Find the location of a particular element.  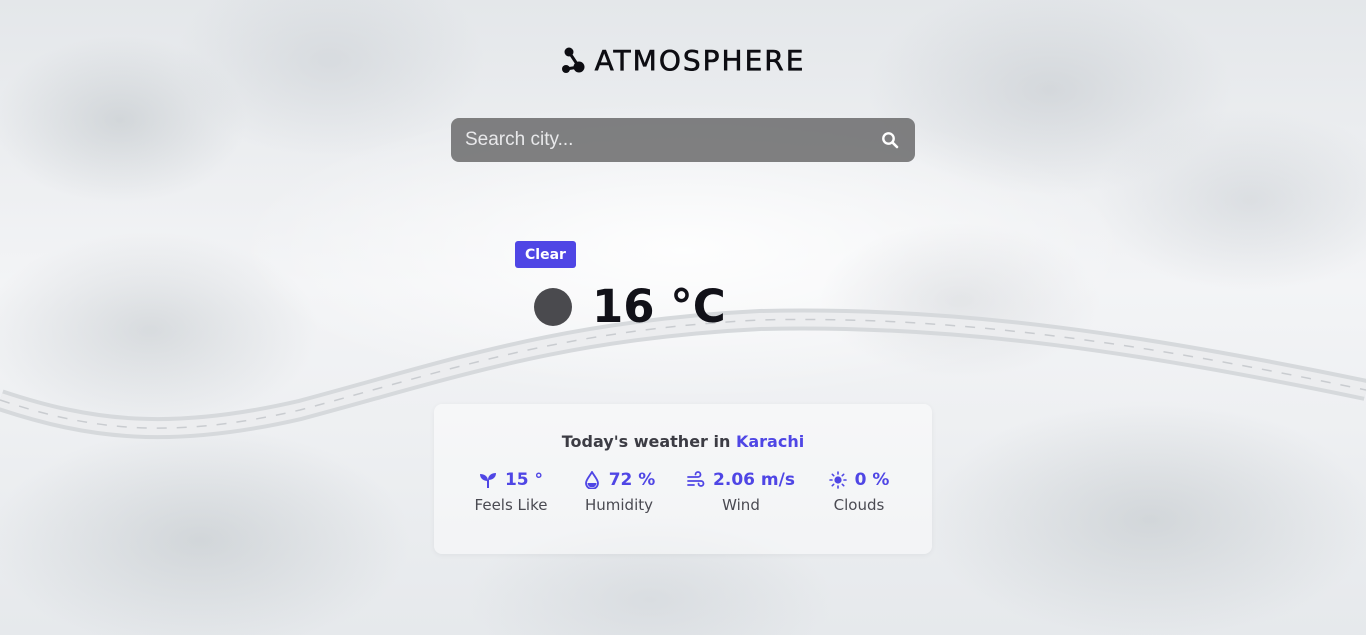

search-icon is located at coordinates (890, 140).